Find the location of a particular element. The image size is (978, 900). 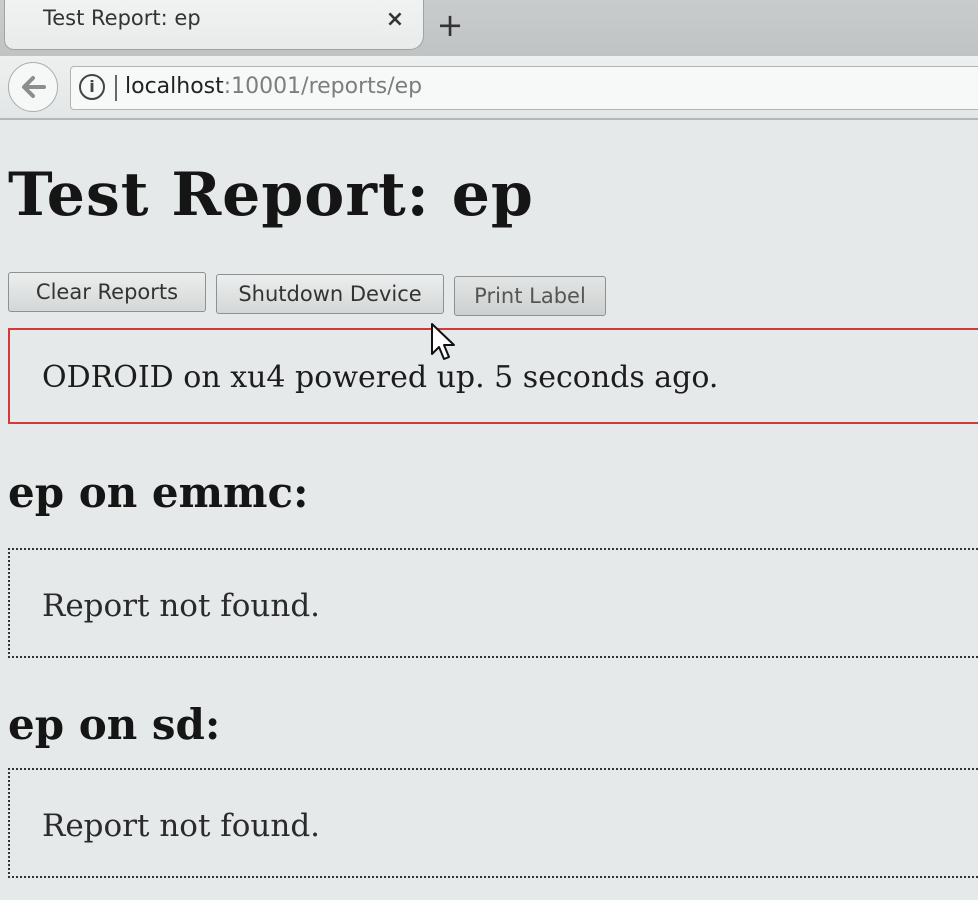

address-bar: i localhost:10001/reports/ep is located at coordinates (524, 88).